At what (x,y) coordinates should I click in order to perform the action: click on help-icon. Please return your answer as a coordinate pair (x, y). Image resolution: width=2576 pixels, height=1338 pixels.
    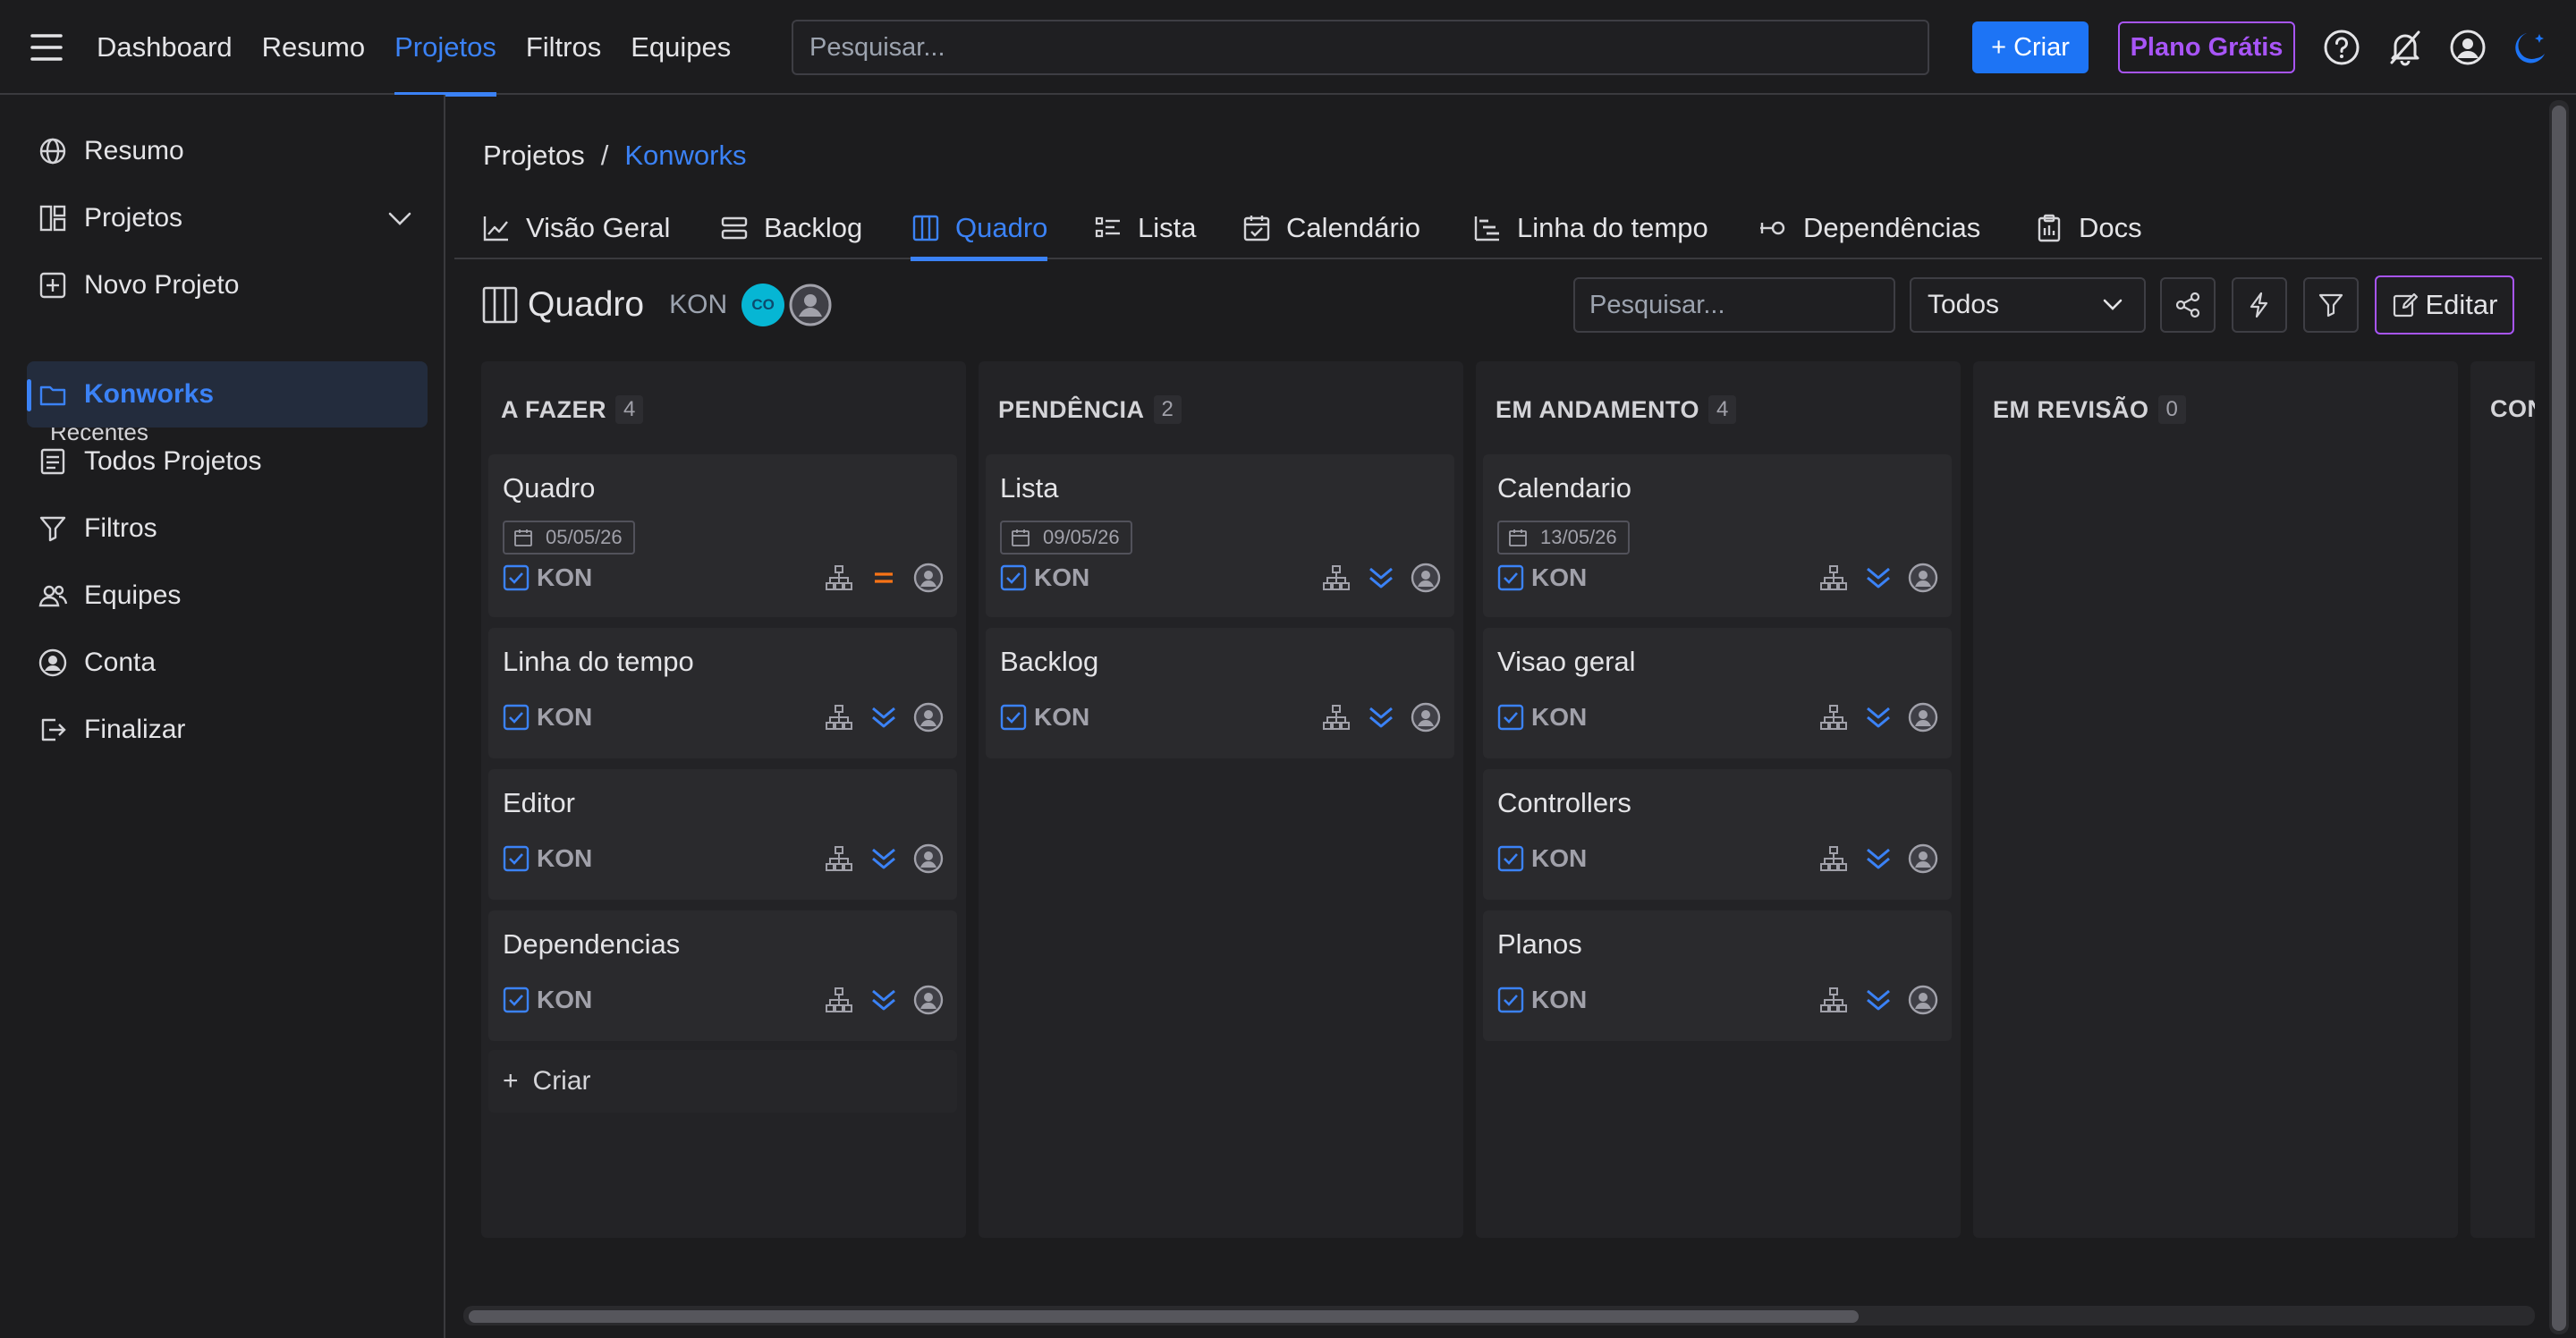
    Looking at the image, I should click on (2341, 47).